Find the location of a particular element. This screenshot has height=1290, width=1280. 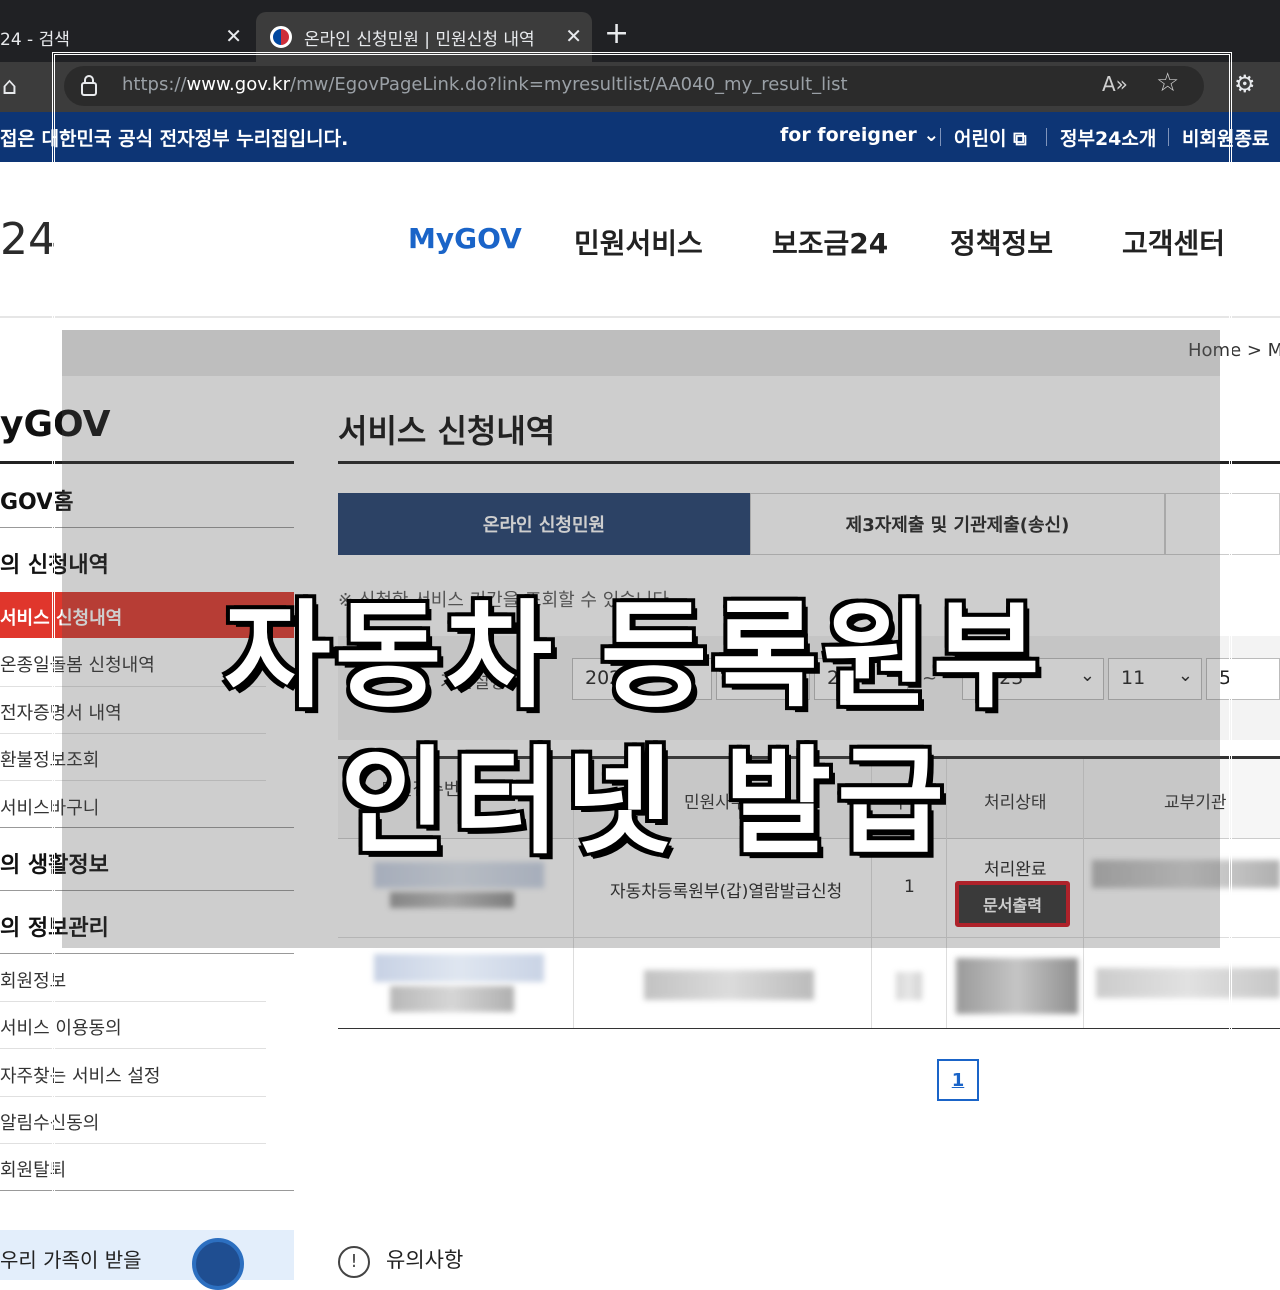

url-scheme: https:// is located at coordinates (154, 84).